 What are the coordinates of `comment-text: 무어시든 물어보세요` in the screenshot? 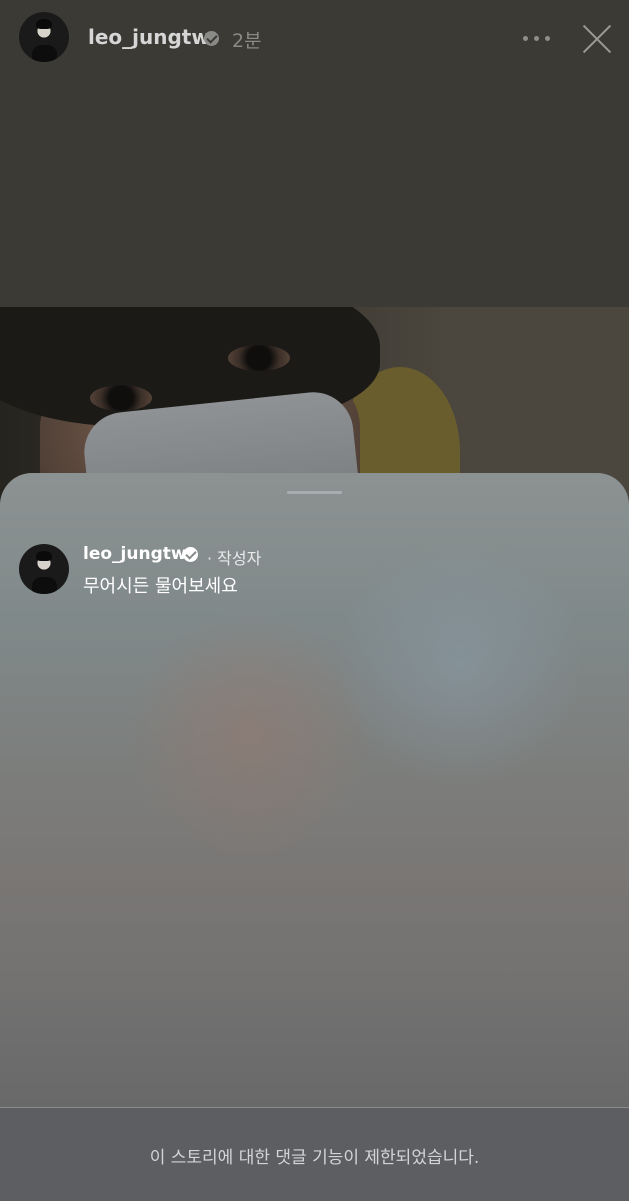 It's located at (160, 586).